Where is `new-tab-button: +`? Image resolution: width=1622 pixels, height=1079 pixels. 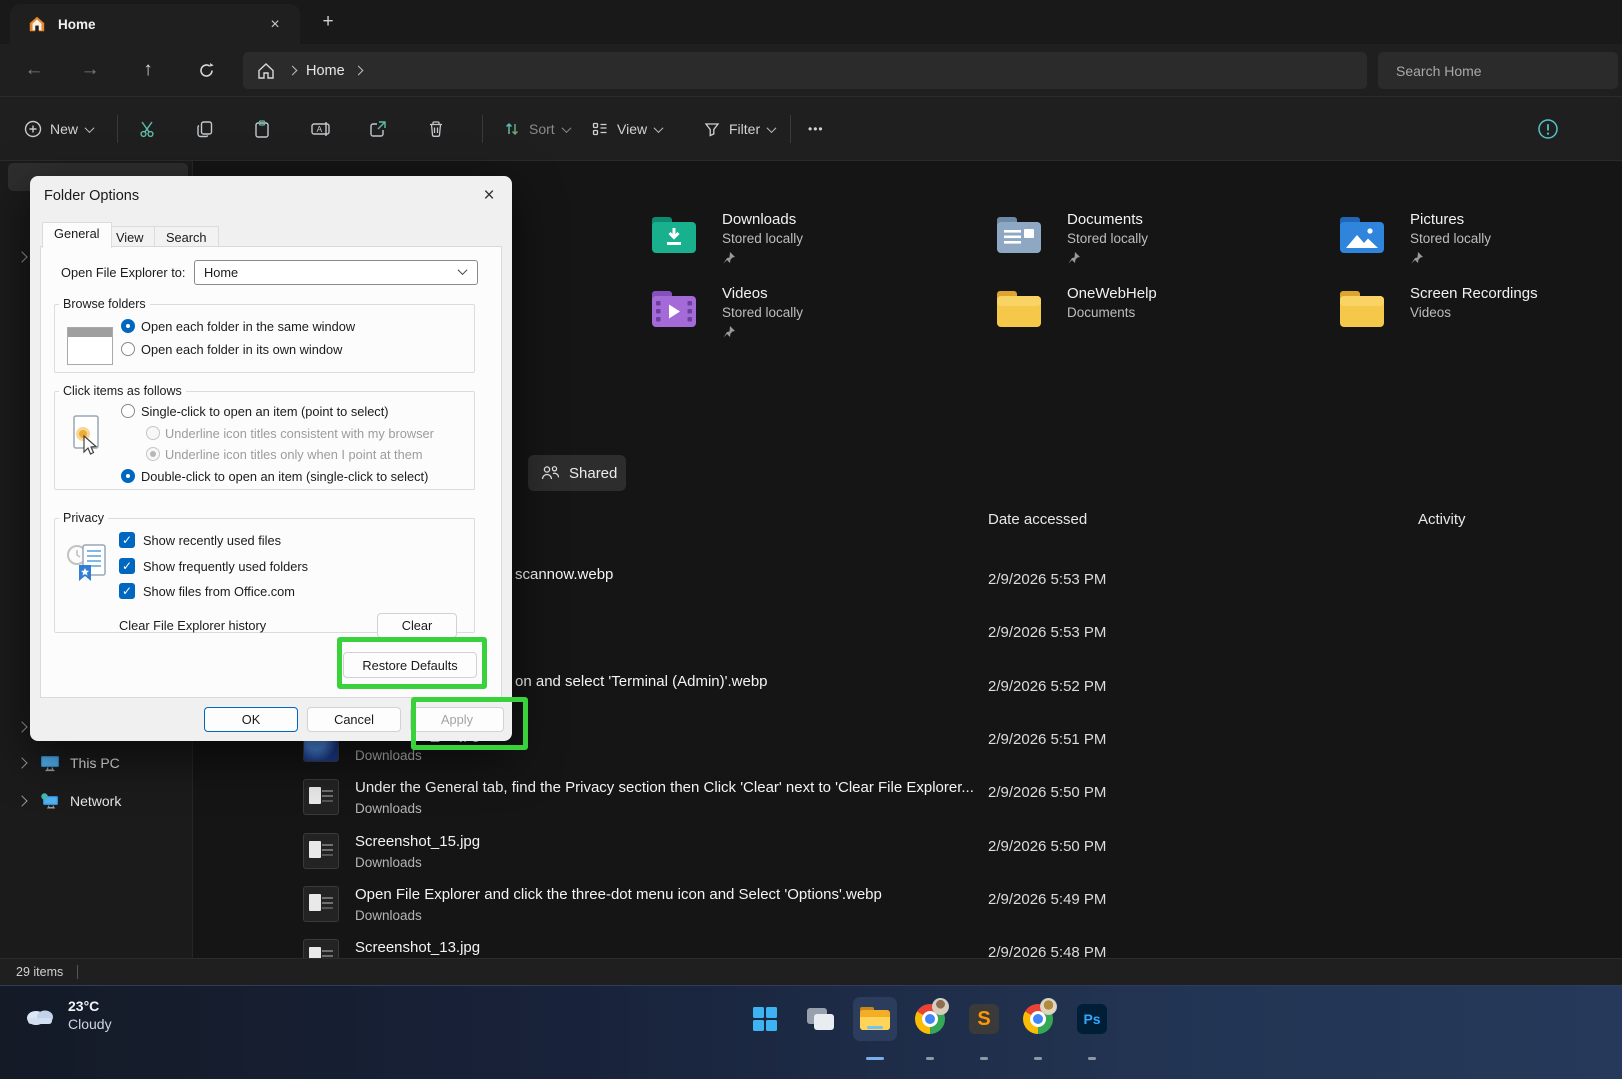 new-tab-button: + is located at coordinates (328, 22).